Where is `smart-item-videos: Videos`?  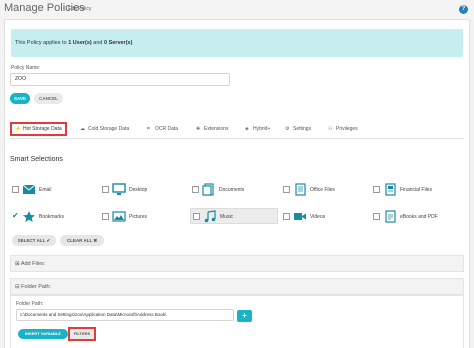 smart-item-videos: Videos is located at coordinates (323, 217).